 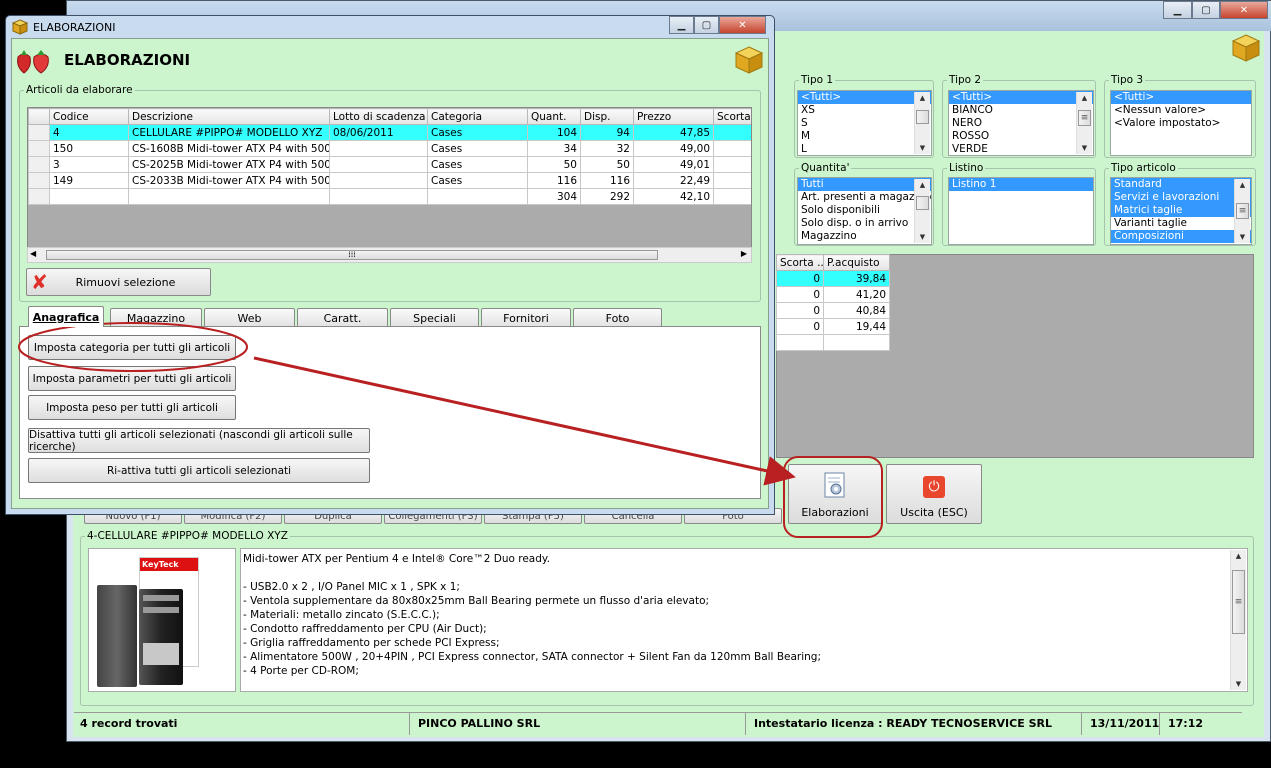 I want to click on grid-cell: 49,00, so click(x=673, y=148).